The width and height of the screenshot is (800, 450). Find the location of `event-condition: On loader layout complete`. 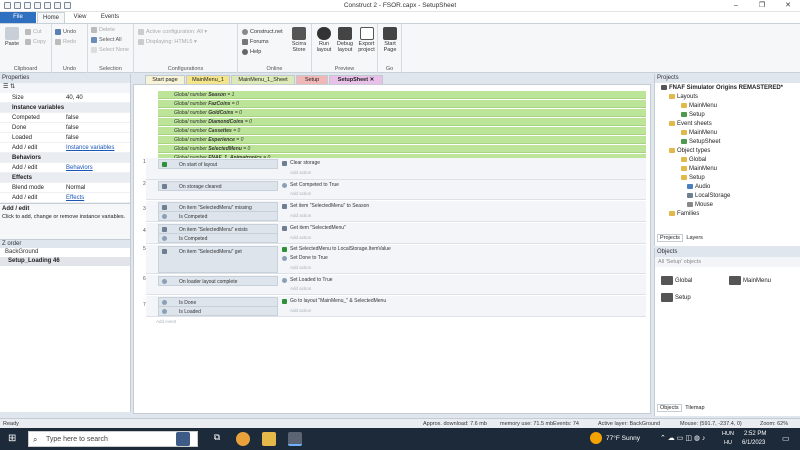

event-condition: On loader layout complete is located at coordinates (218, 281).